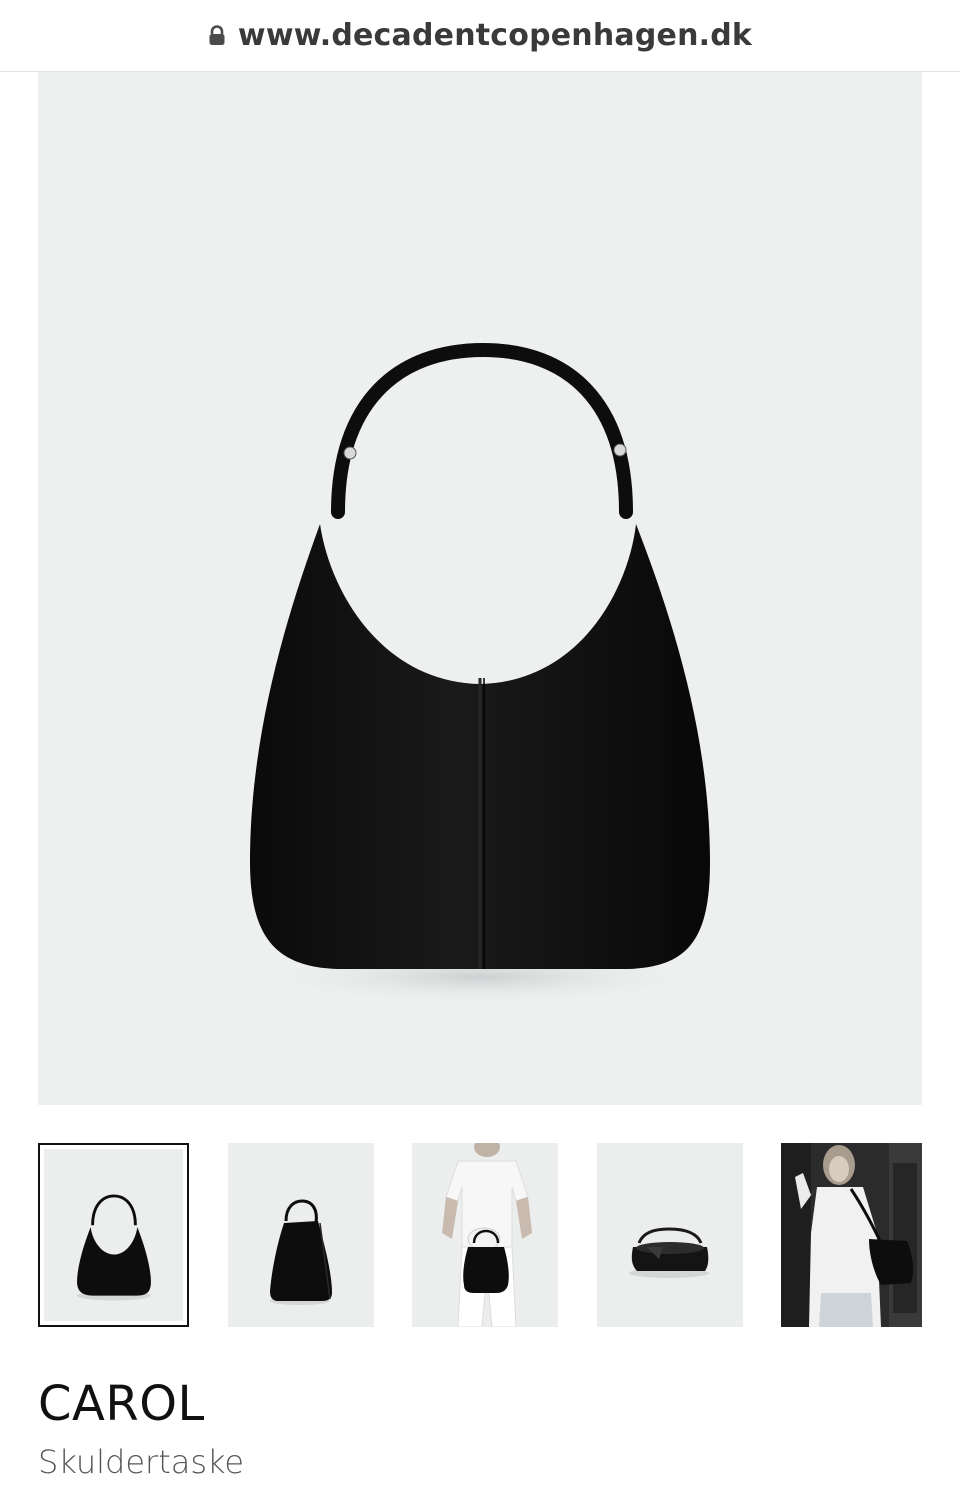  Describe the element at coordinates (217, 35) in the screenshot. I see `lock-icon` at that location.